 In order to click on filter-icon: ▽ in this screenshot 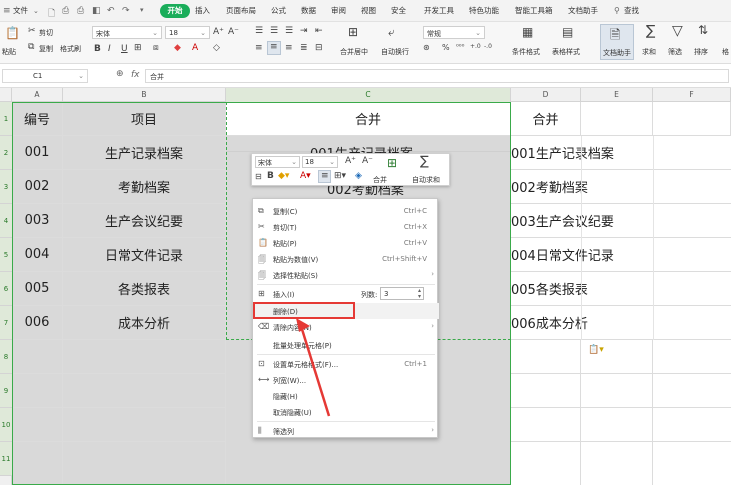, I will do `click(677, 31)`.